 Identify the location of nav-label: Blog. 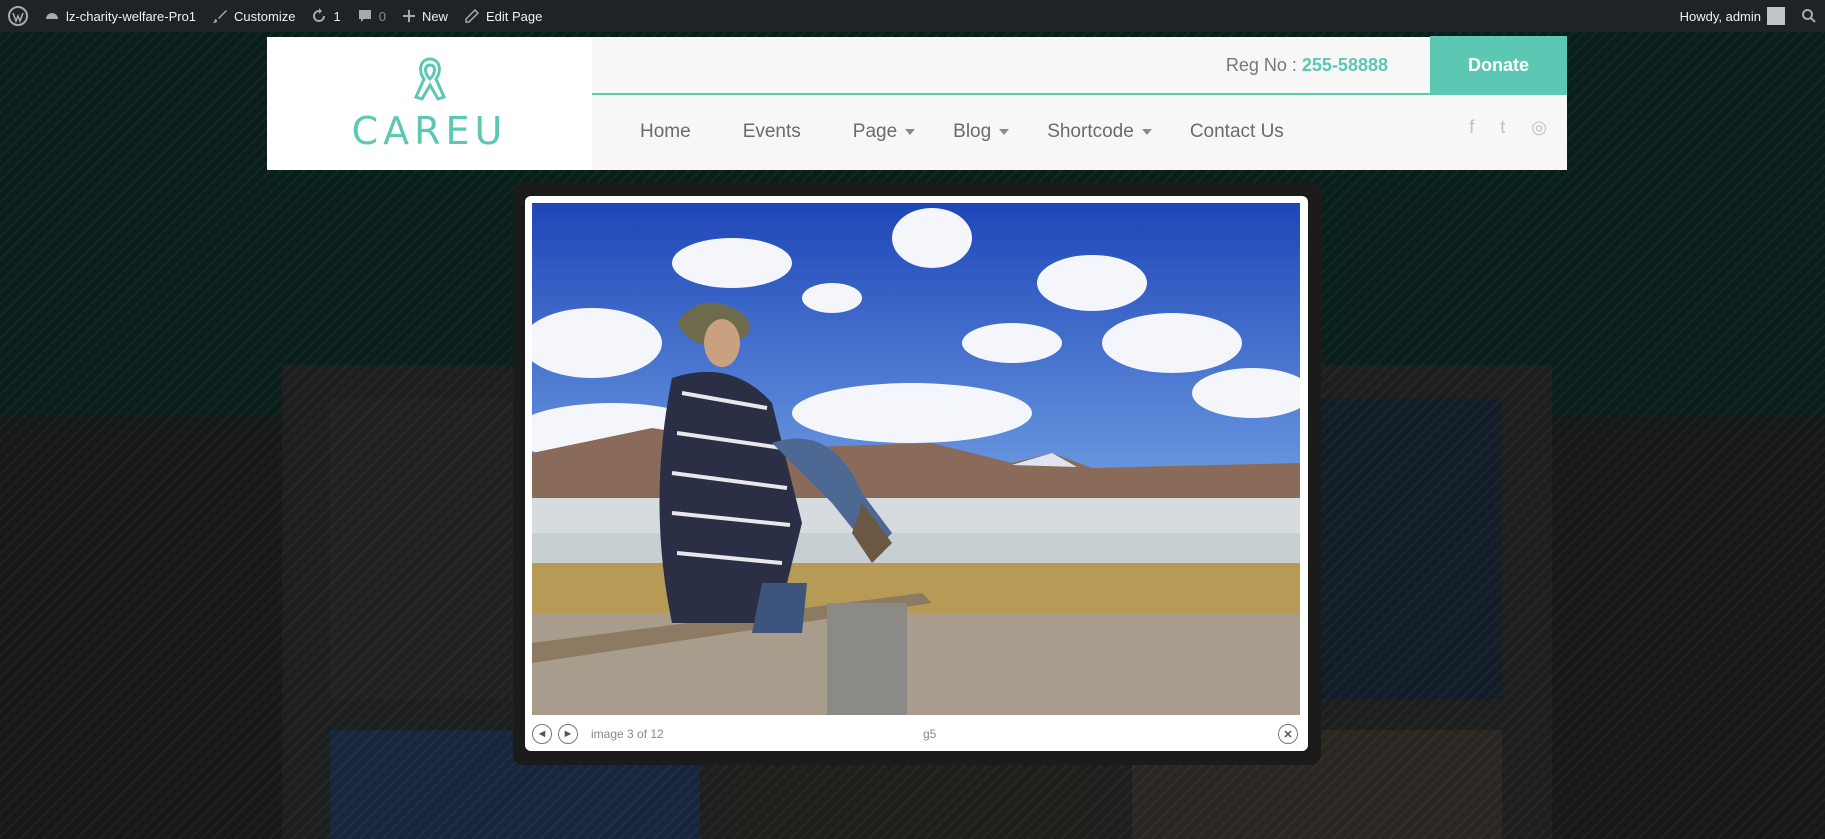
(972, 131).